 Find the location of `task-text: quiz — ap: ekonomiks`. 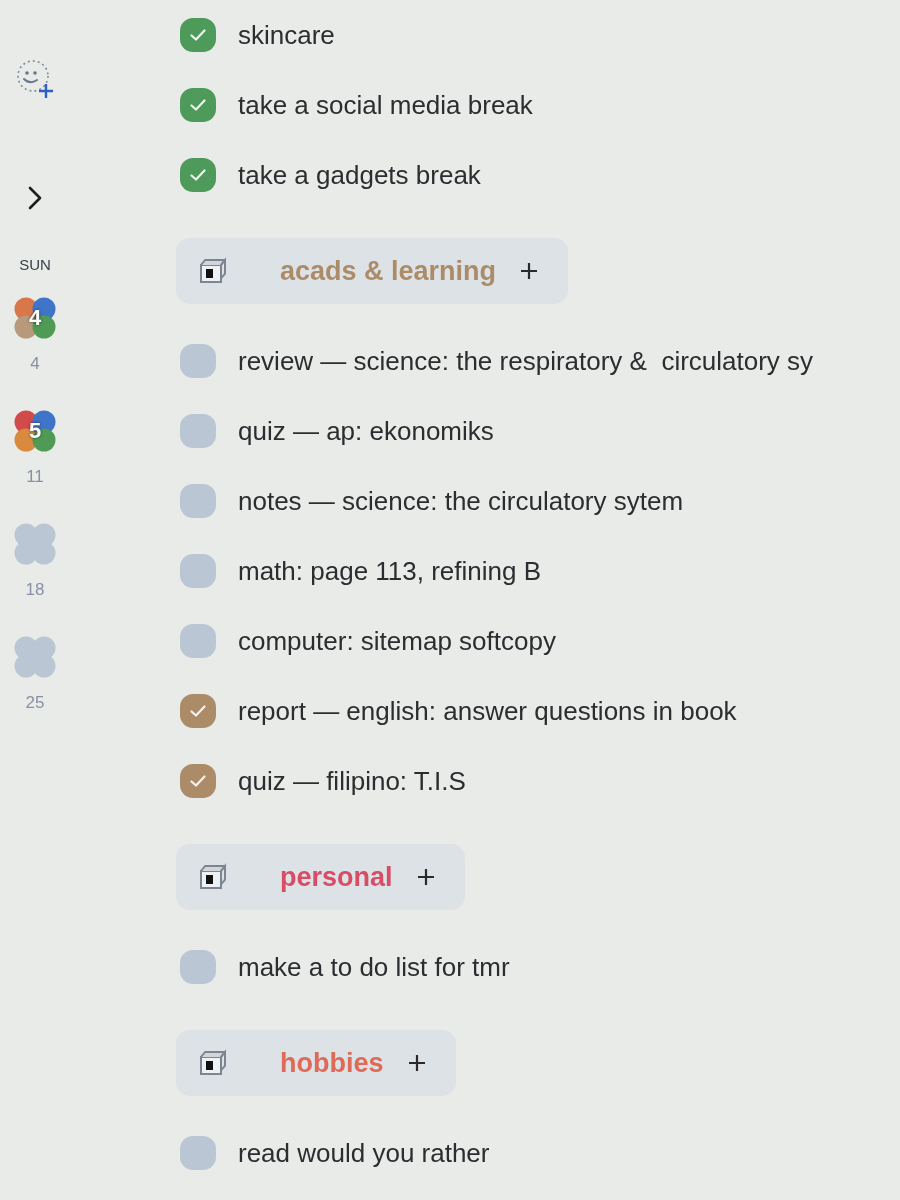

task-text: quiz — ap: ekonomiks is located at coordinates (366, 431).